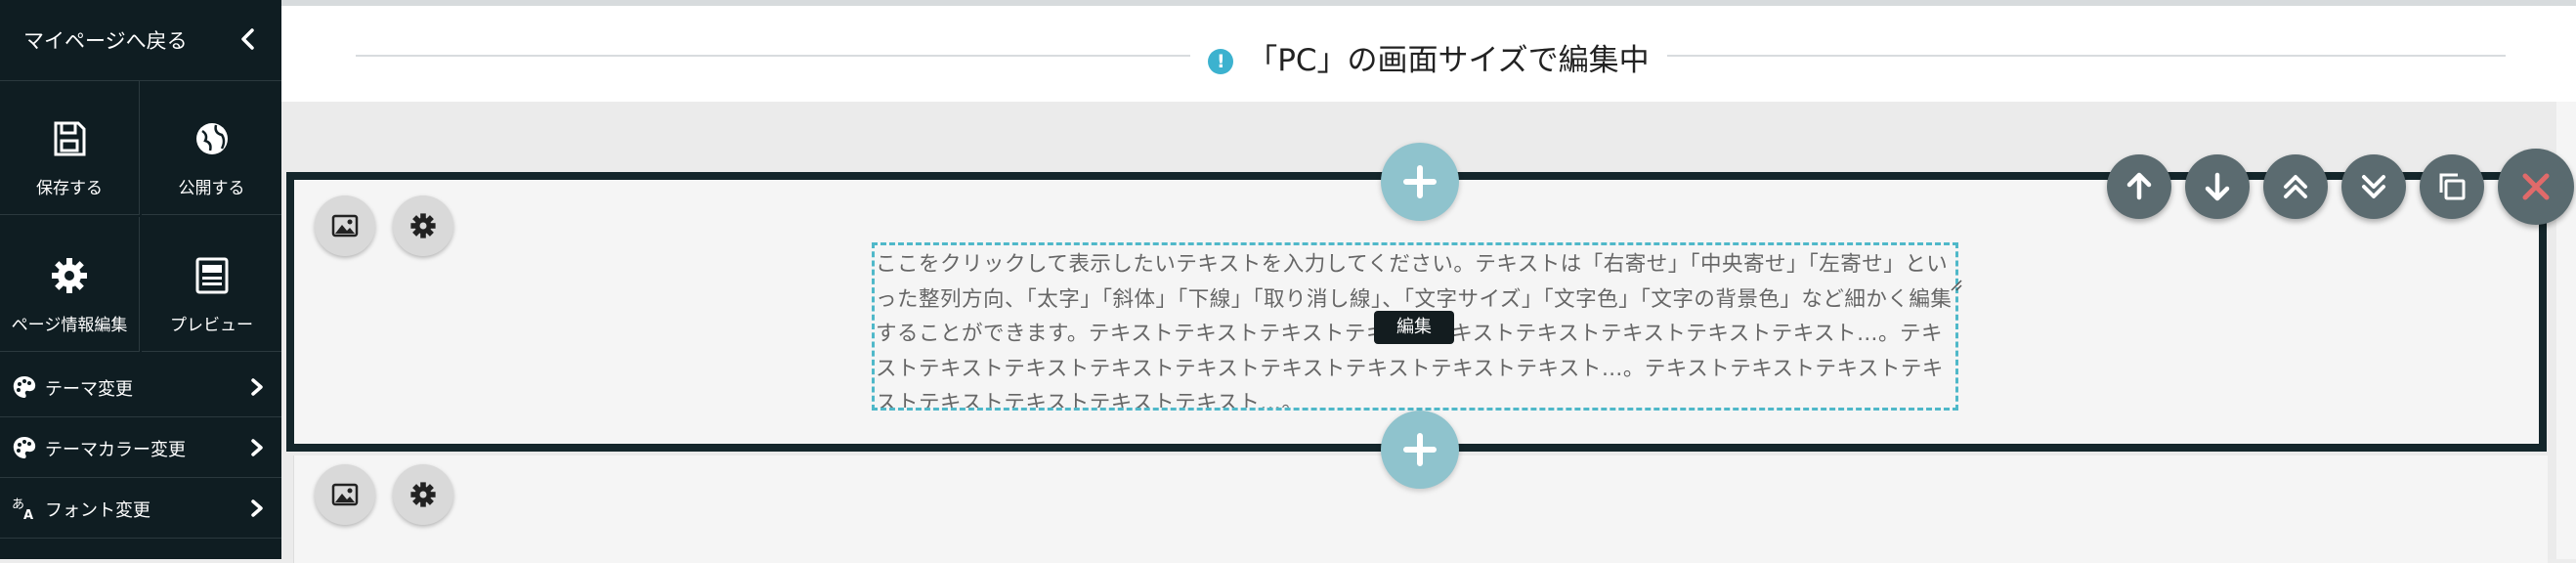 The height and width of the screenshot is (563, 2576). Describe the element at coordinates (28, 514) in the screenshot. I see `svg-text: A` at that location.